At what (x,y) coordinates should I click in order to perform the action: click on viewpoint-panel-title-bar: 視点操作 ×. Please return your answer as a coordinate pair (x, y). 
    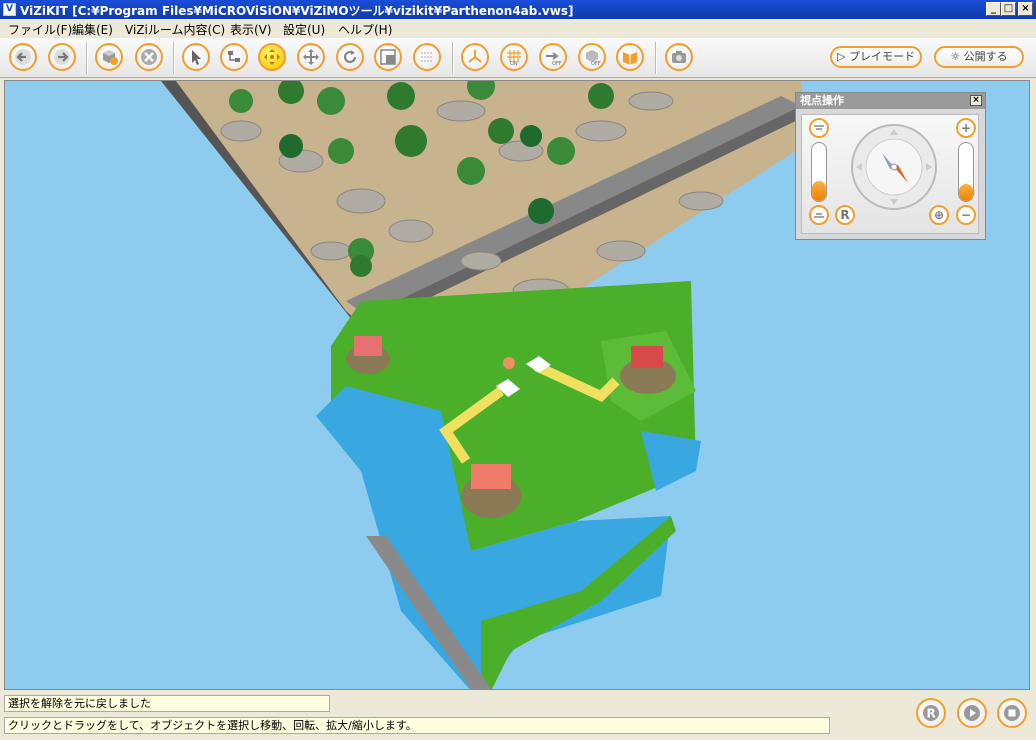
    Looking at the image, I should click on (890, 101).